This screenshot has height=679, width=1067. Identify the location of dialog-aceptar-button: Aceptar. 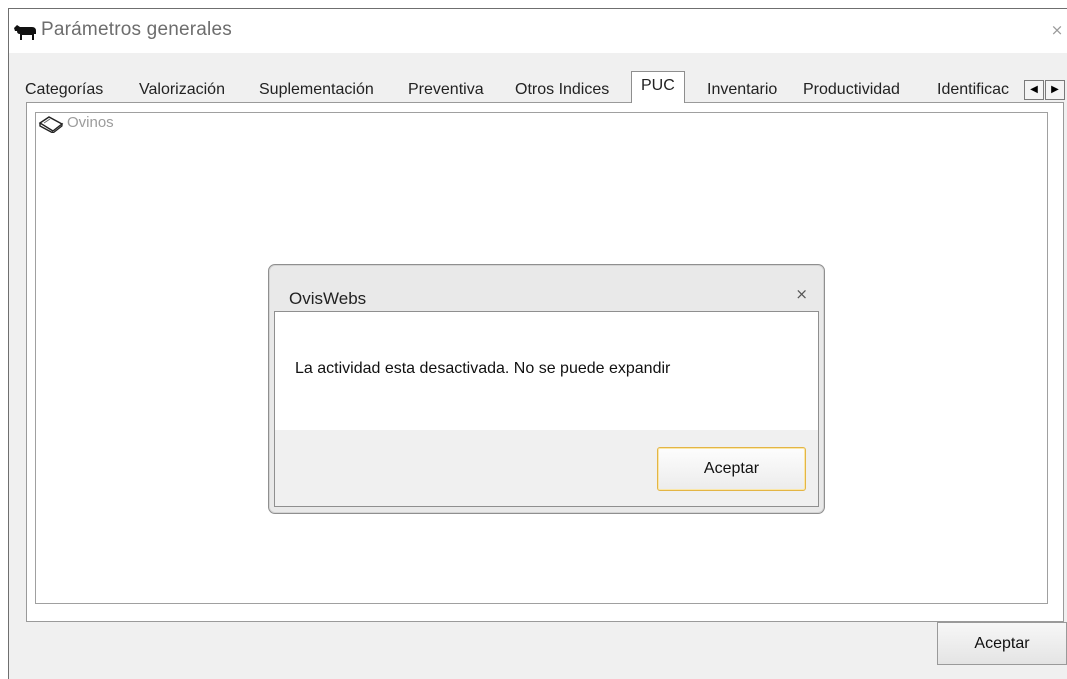
(731, 469).